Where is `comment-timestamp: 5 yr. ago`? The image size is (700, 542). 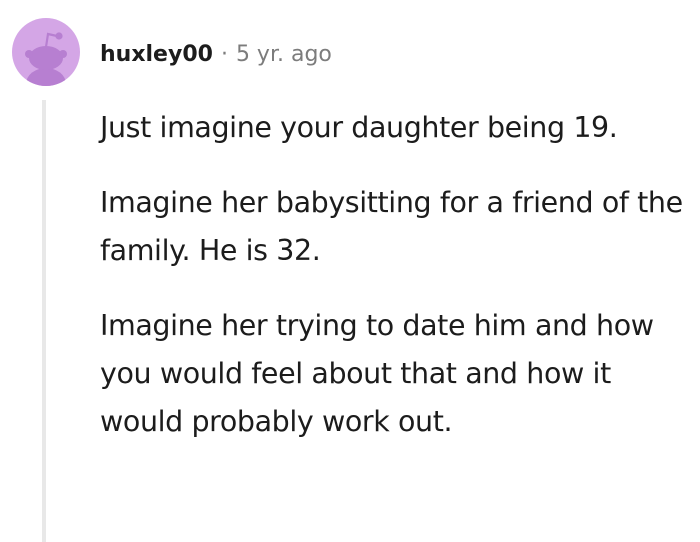 comment-timestamp: 5 yr. ago is located at coordinates (284, 54).